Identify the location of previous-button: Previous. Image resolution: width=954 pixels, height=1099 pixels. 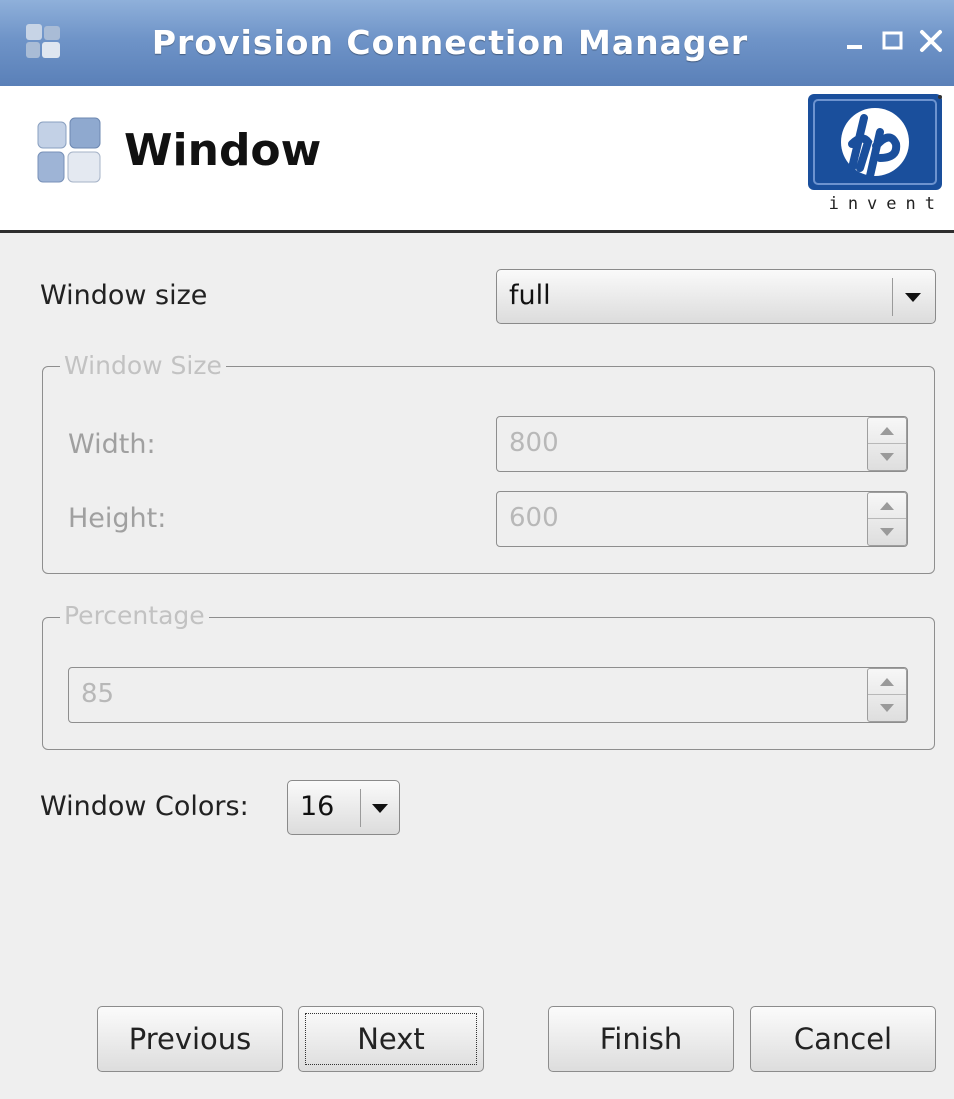
(190, 1039).